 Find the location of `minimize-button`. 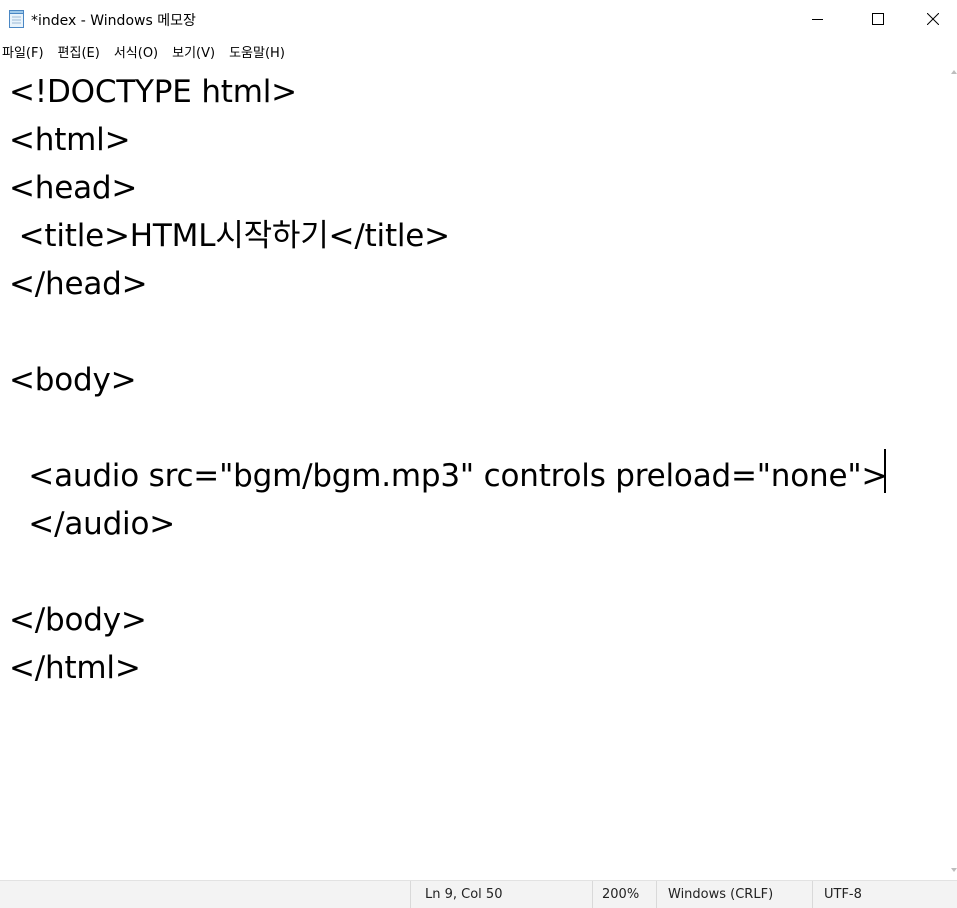

minimize-button is located at coordinates (818, 19).